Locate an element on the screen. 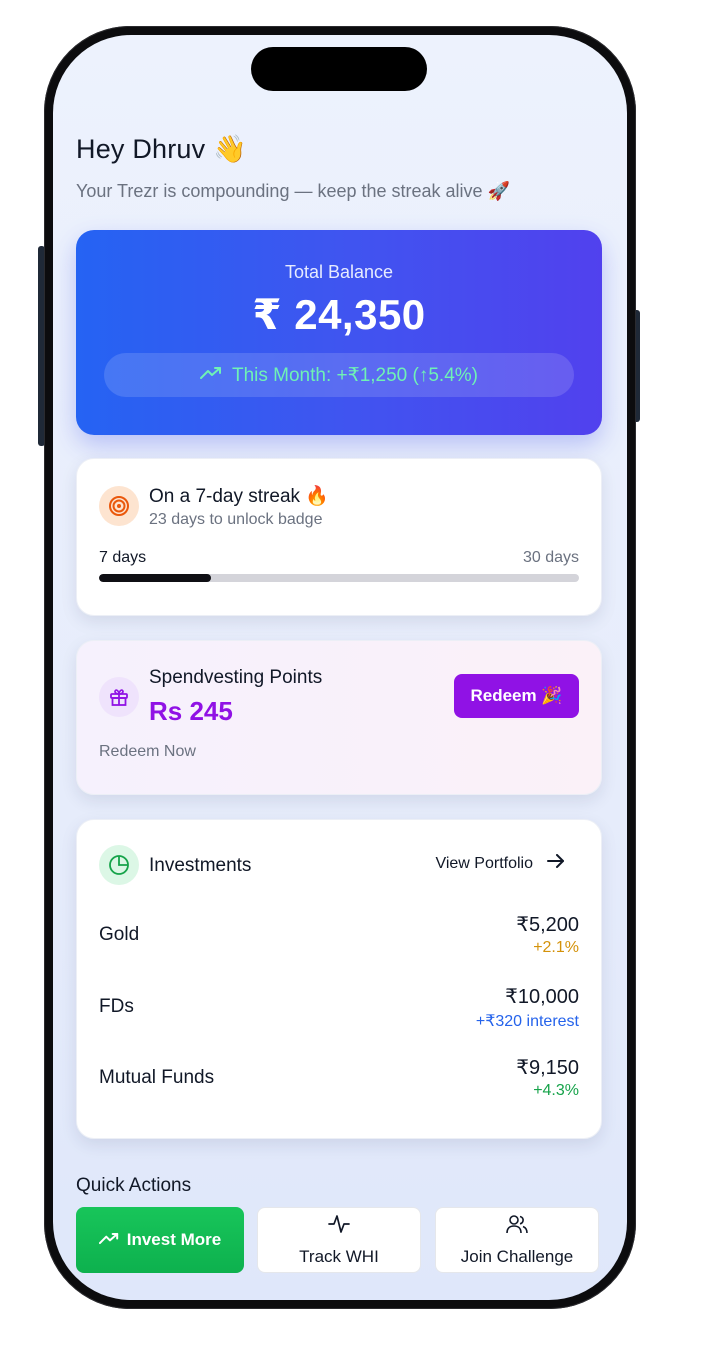  streak-end-label: 30 days is located at coordinates (550, 557).